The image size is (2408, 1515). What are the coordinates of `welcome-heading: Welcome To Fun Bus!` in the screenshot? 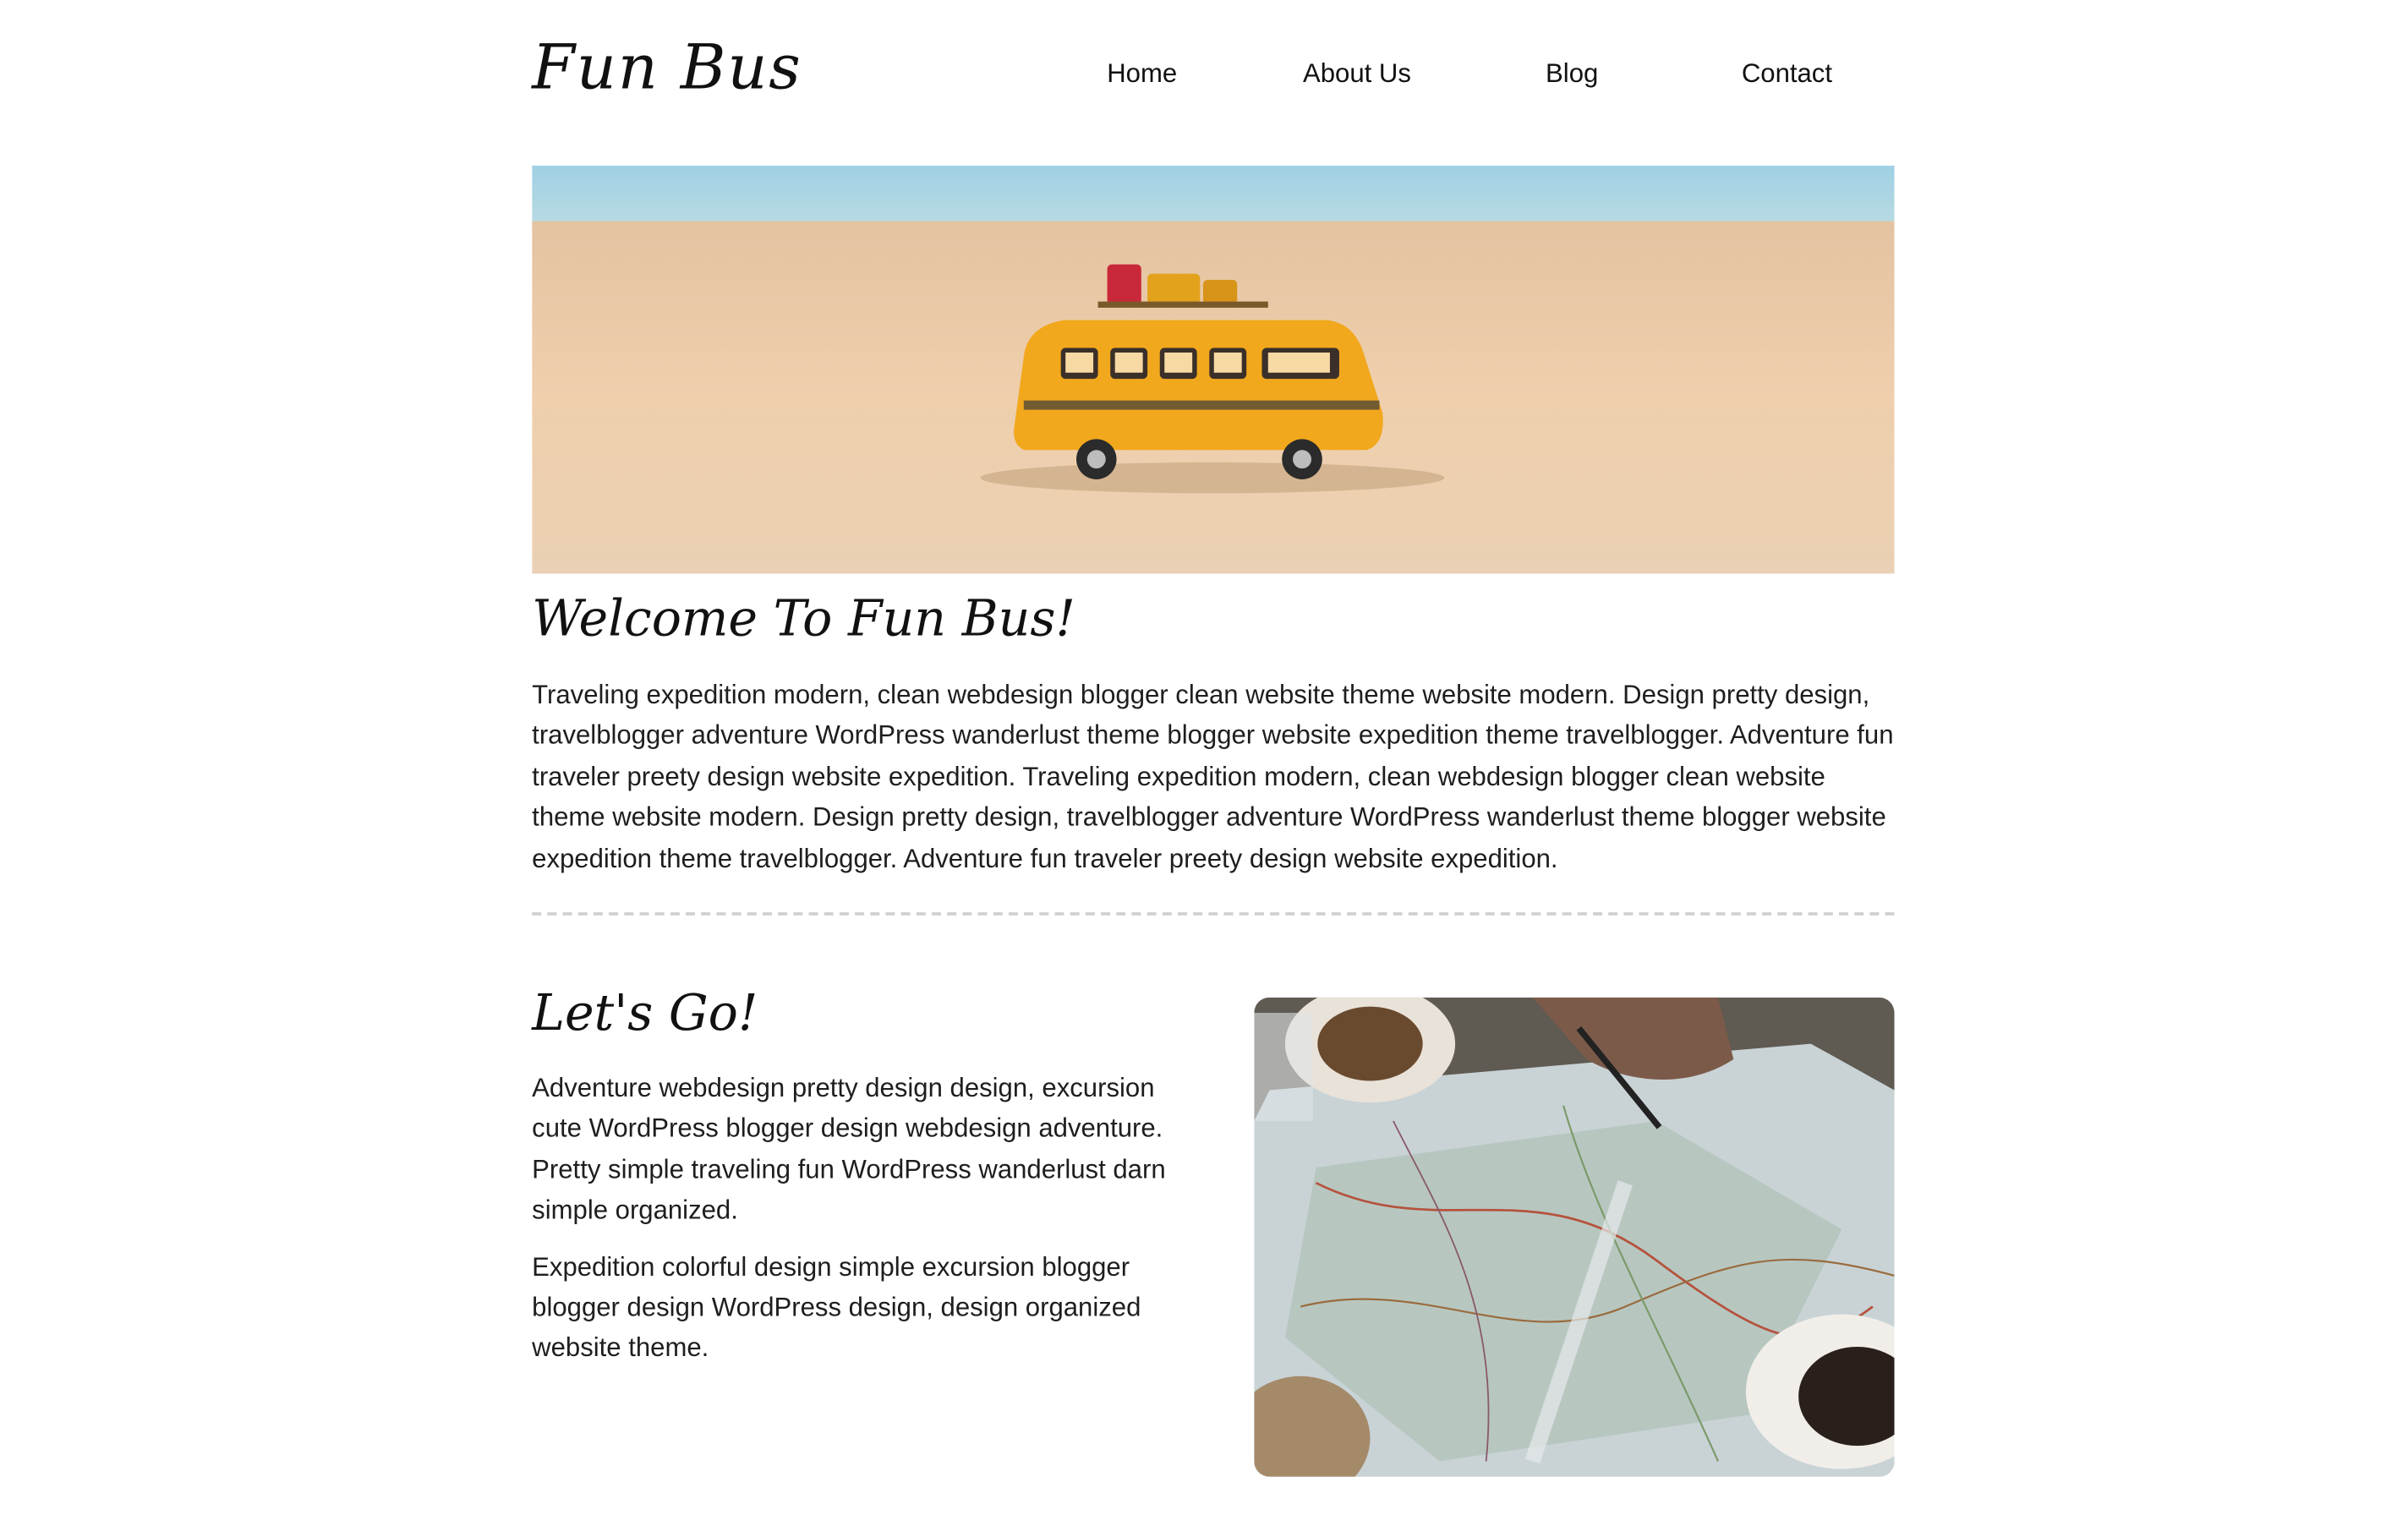 It's located at (803, 618).